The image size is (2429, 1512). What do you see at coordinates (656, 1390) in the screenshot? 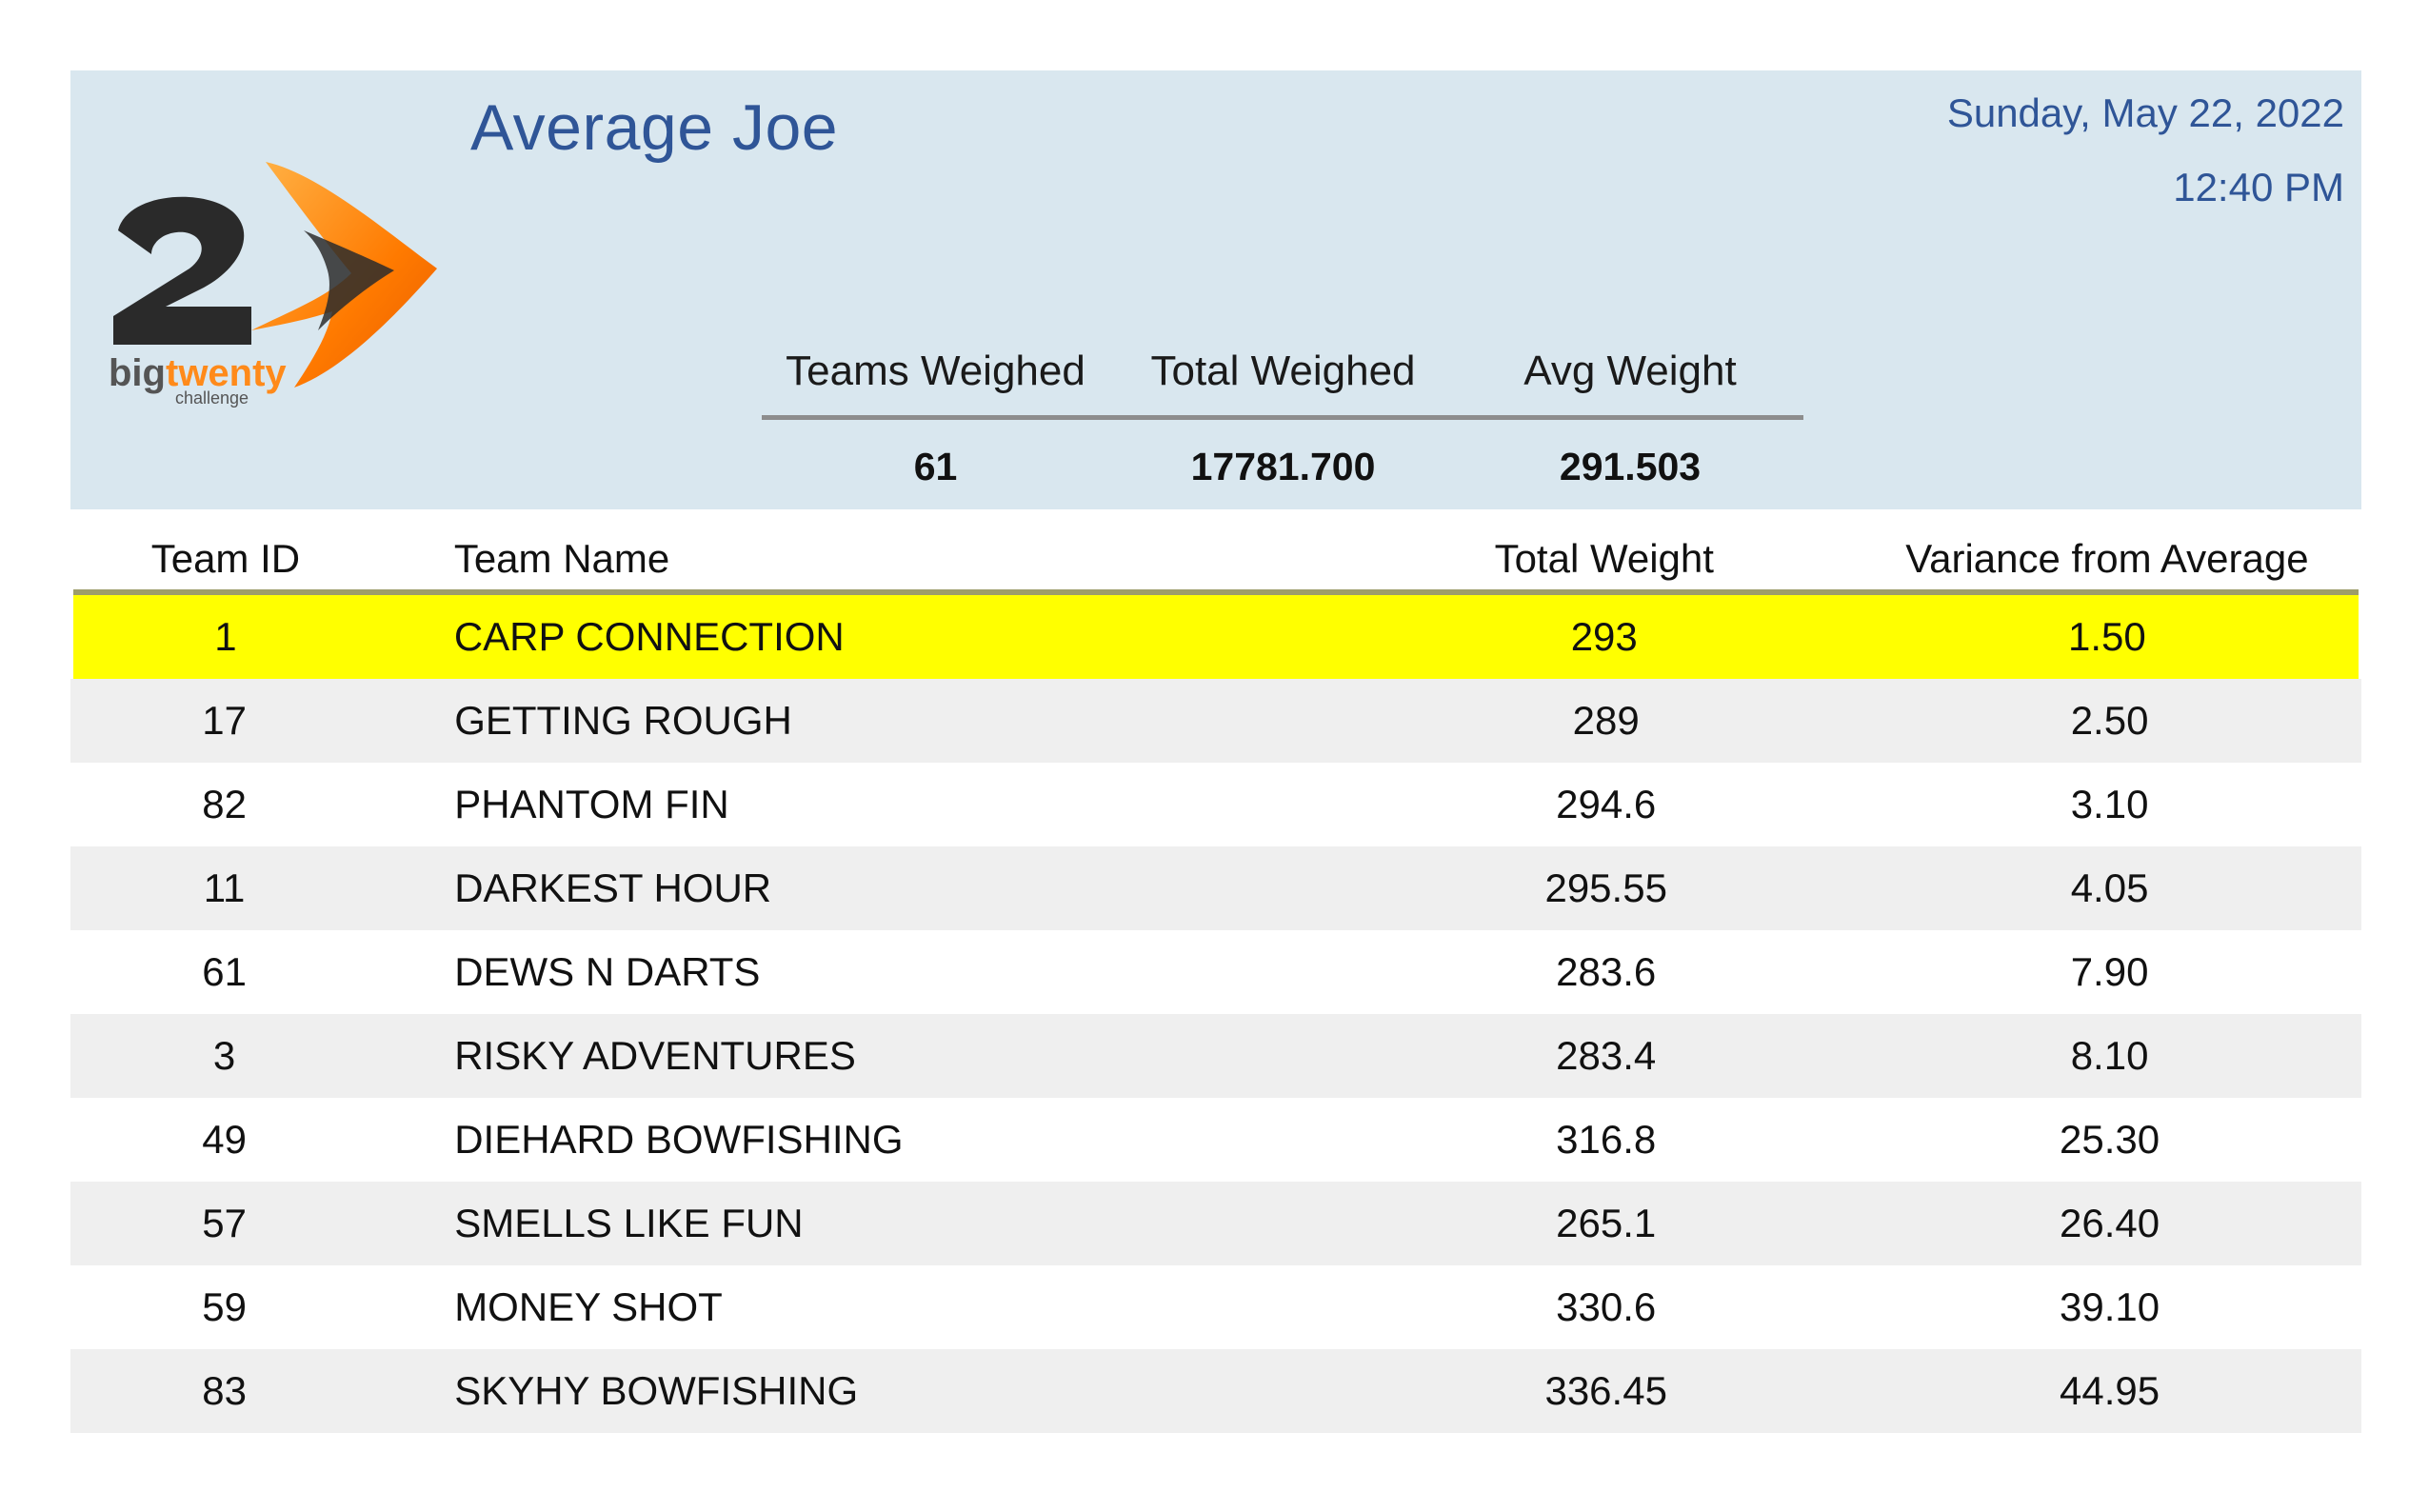
I see `cell-team-name: SKYHY BOWFISHING` at bounding box center [656, 1390].